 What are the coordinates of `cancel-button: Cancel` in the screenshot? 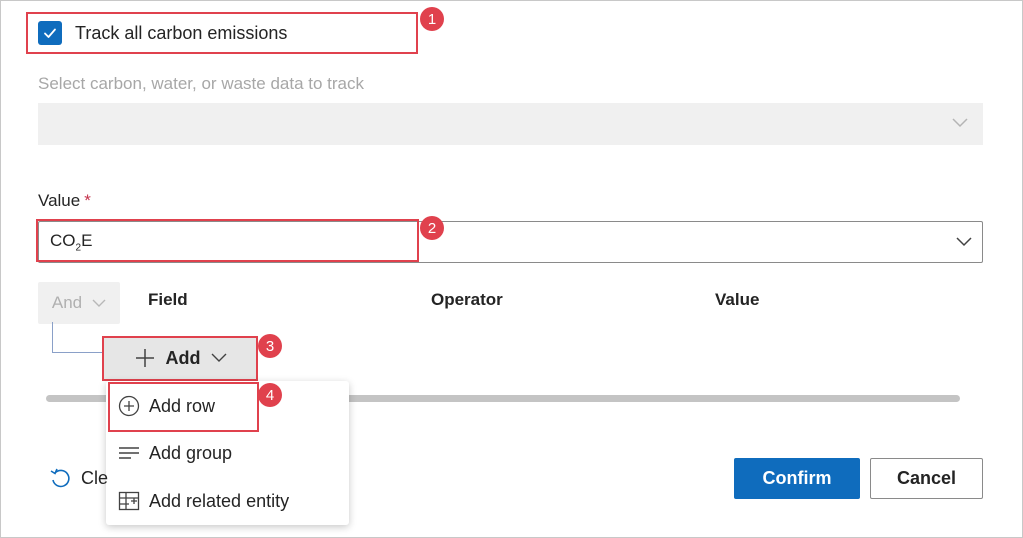 It's located at (926, 478).